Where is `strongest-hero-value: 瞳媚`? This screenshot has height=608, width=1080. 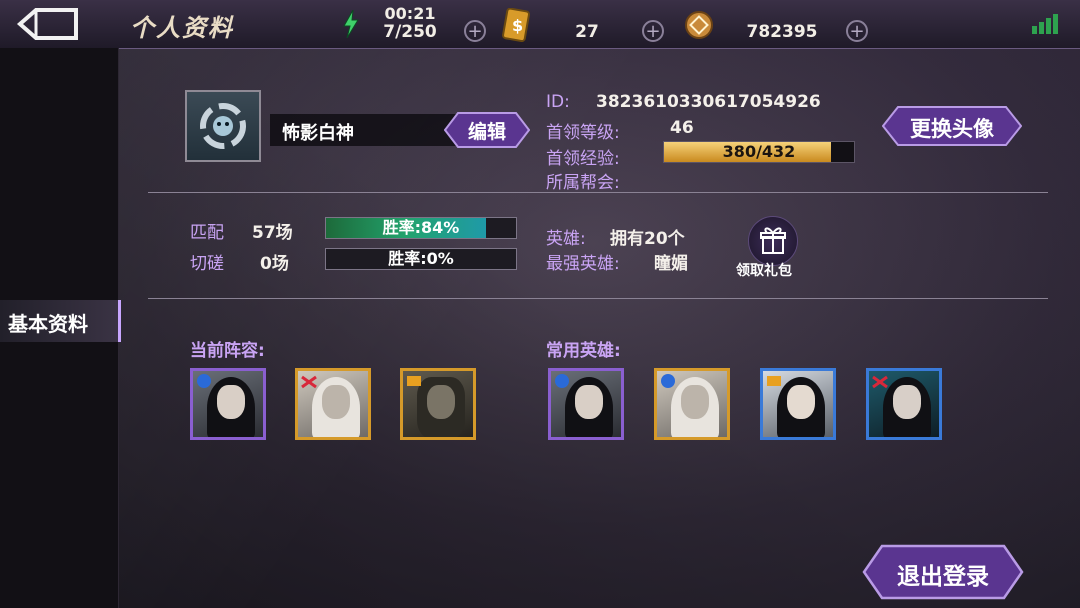
strongest-hero-value: 瞳媚 is located at coordinates (671, 264).